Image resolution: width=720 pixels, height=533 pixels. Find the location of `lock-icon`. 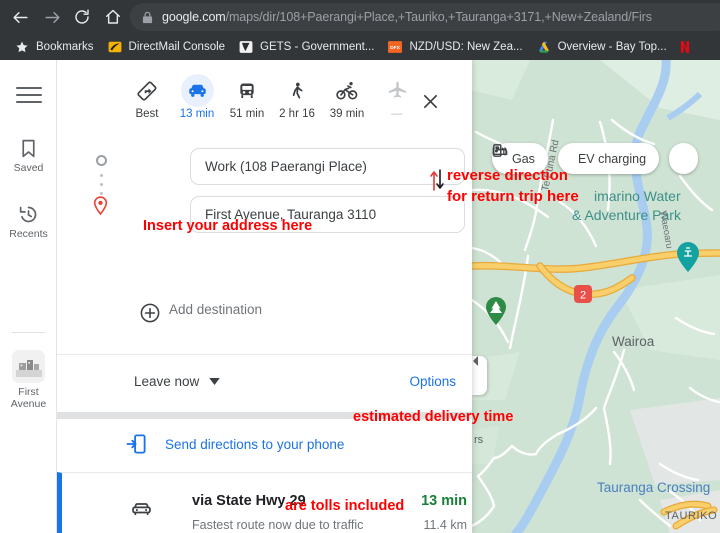

lock-icon is located at coordinates (147, 17).